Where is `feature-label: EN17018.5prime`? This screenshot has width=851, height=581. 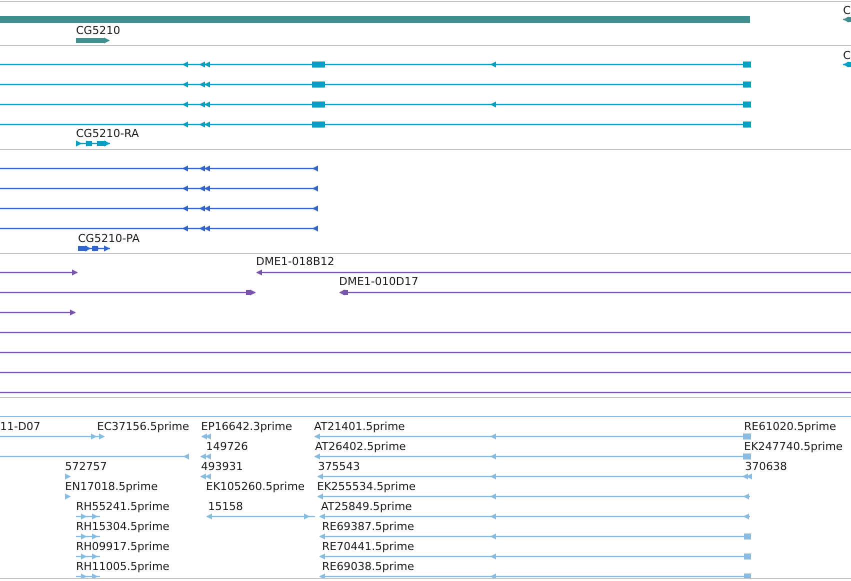
feature-label: EN17018.5prime is located at coordinates (111, 486).